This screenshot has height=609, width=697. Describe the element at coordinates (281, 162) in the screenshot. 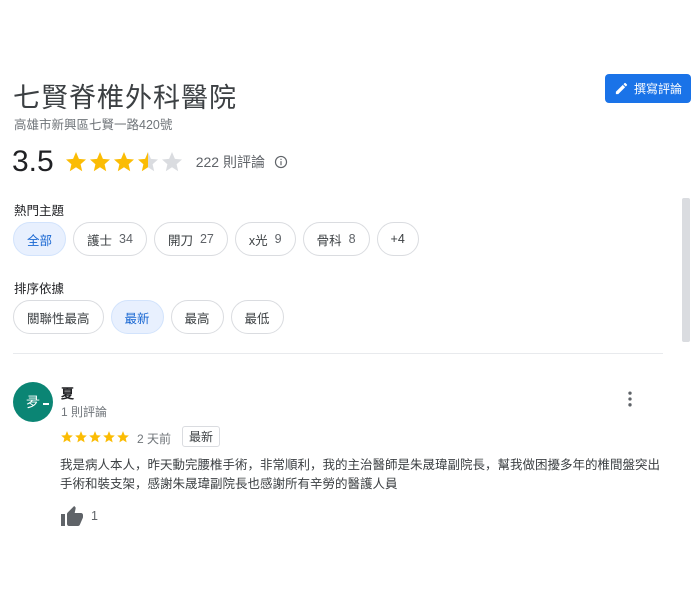

I see `info-icon` at that location.